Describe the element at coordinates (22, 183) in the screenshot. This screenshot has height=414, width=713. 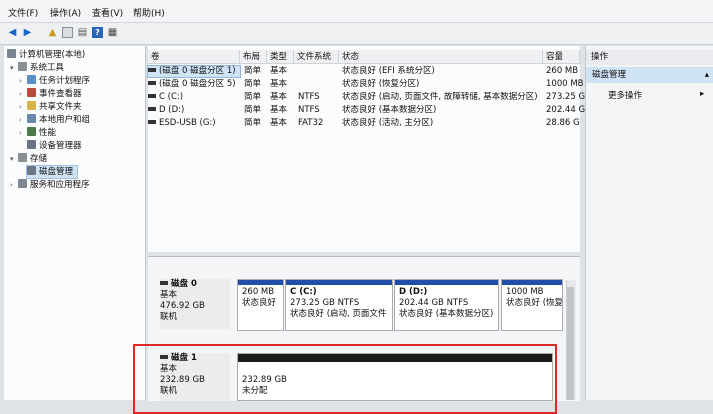
I see `services-icon` at that location.